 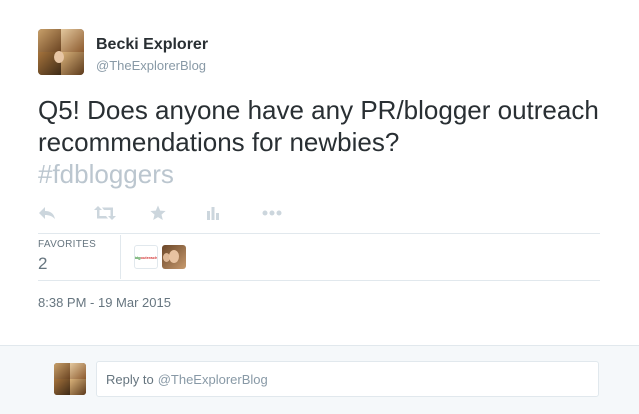 I want to click on reply-placeholder-handle: @TheExplorerBlog, so click(x=212, y=379).